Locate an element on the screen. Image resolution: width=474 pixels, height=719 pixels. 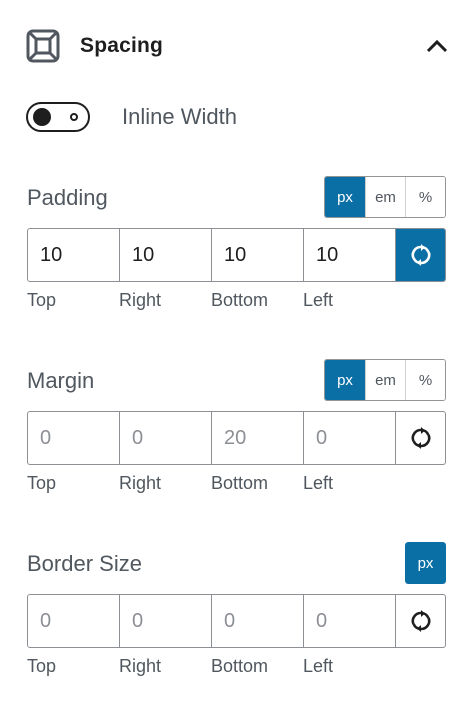
padding-bottom-input: 10 is located at coordinates (258, 255).